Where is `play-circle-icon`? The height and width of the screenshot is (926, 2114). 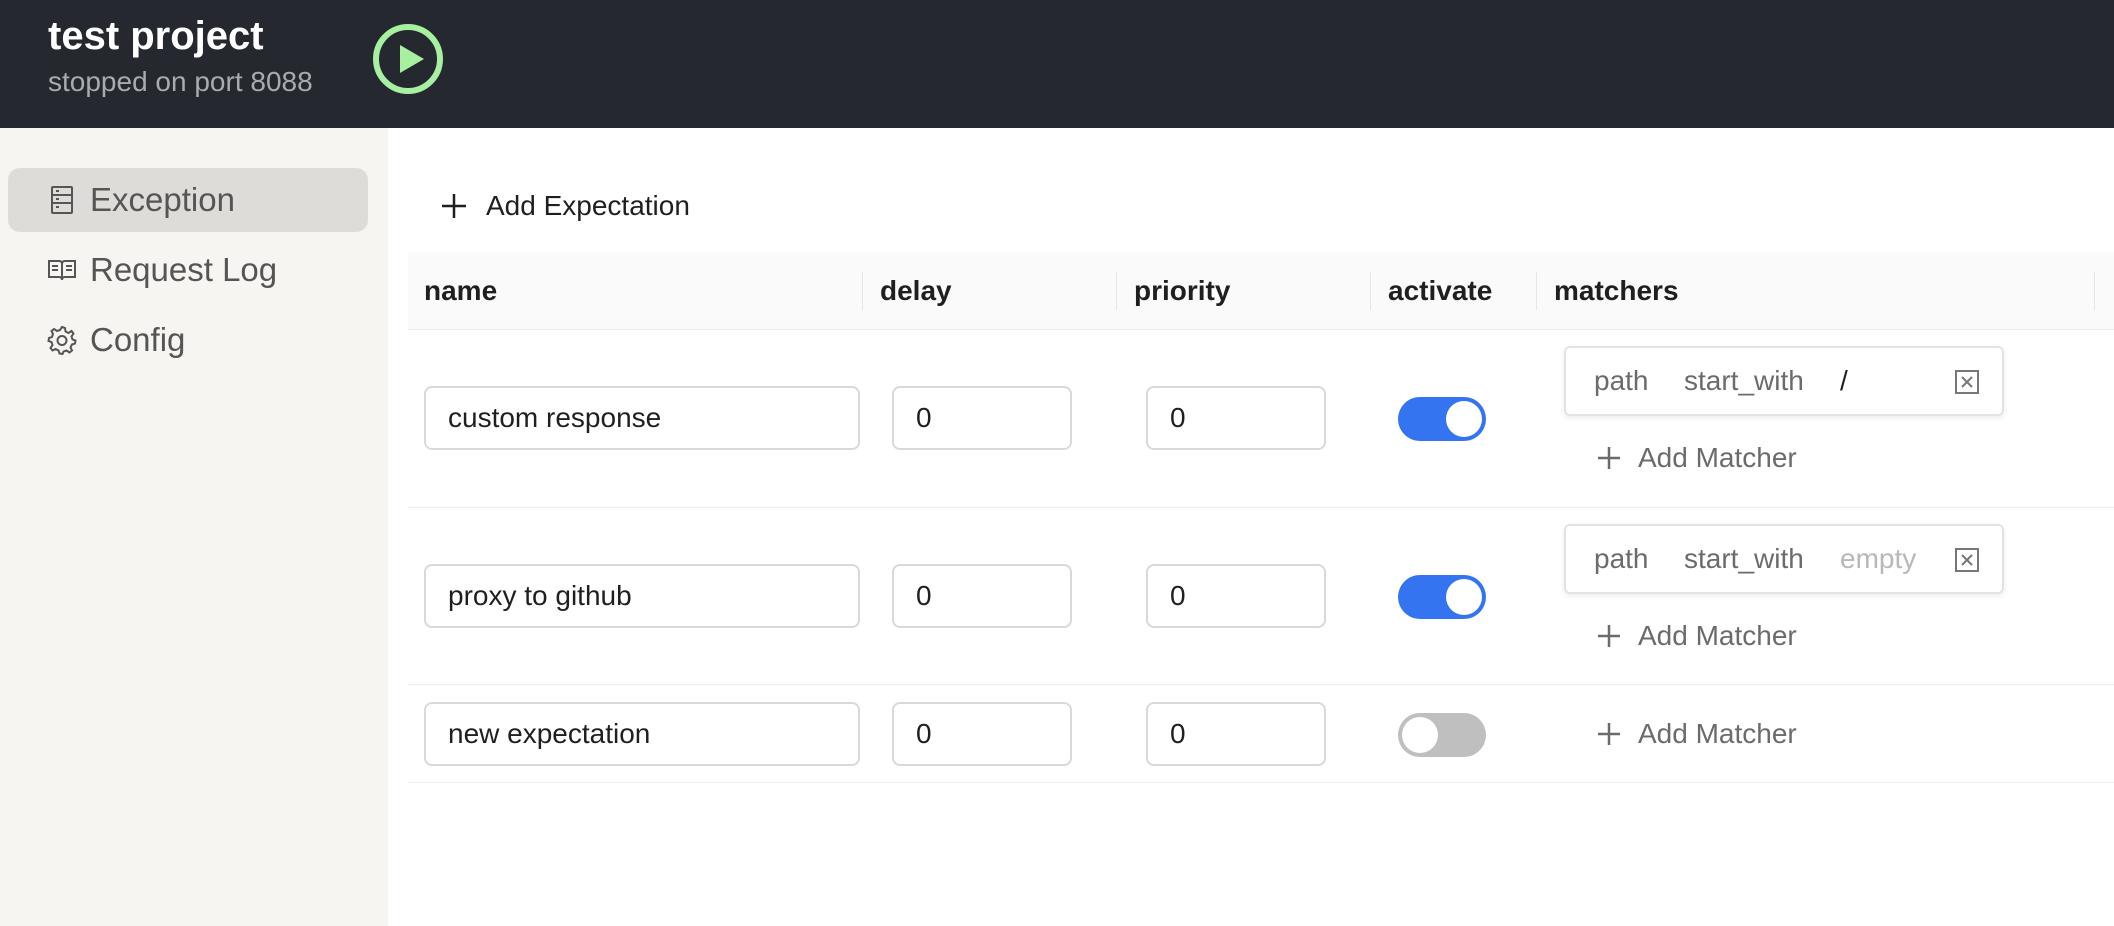
play-circle-icon is located at coordinates (408, 59).